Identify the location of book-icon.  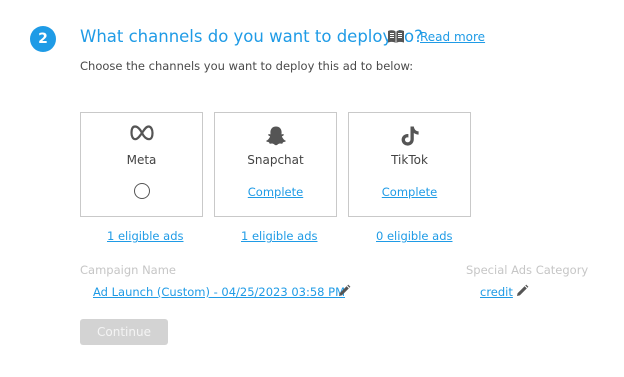
(396, 36).